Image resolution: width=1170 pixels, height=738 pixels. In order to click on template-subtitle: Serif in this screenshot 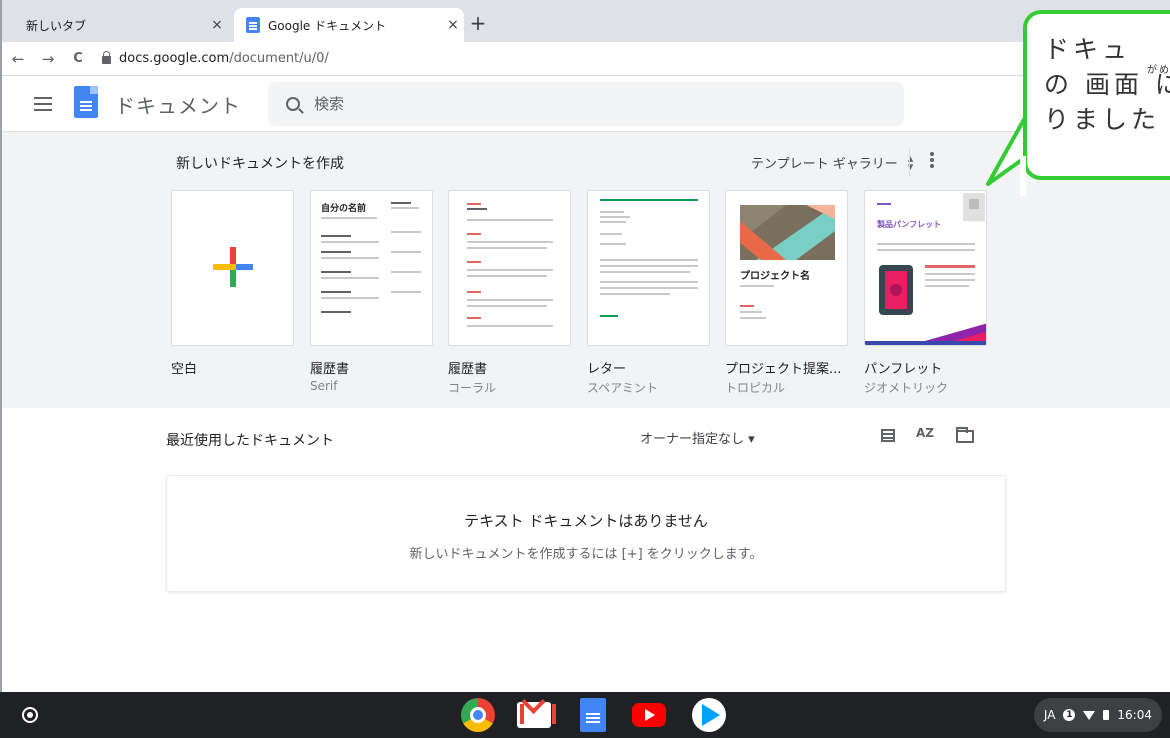, I will do `click(324, 386)`.